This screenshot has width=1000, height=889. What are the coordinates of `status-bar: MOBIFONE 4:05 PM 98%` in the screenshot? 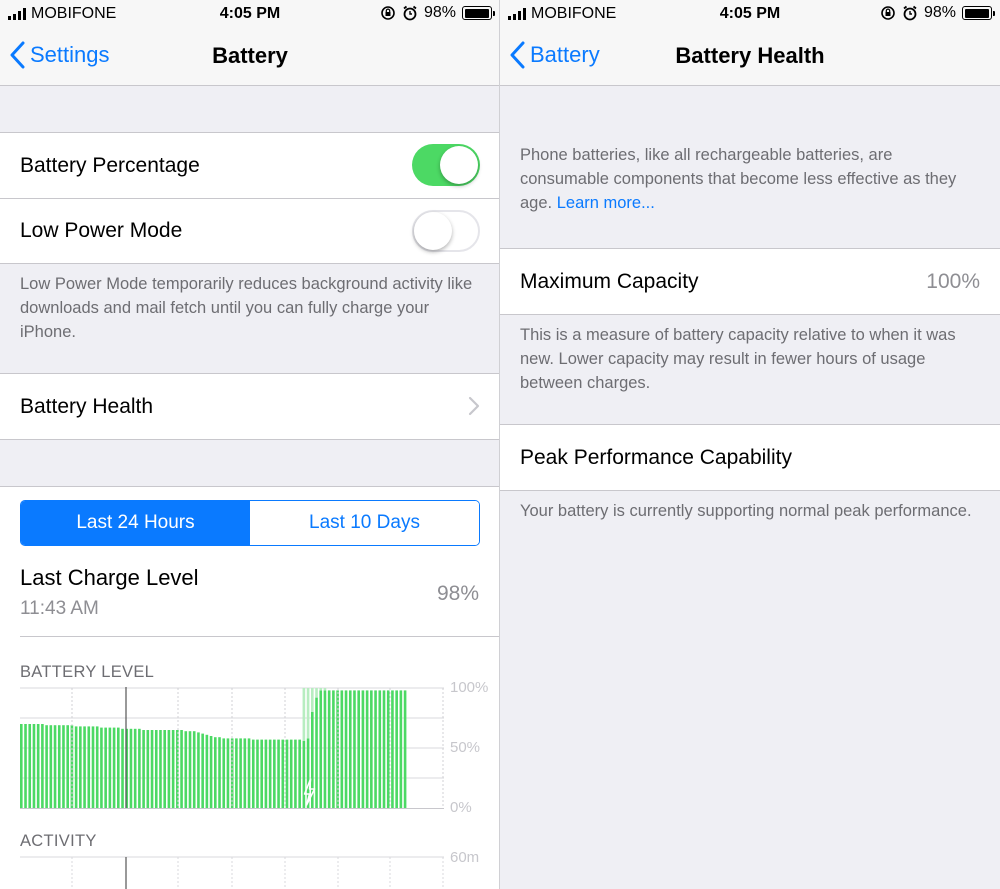 It's located at (750, 14).